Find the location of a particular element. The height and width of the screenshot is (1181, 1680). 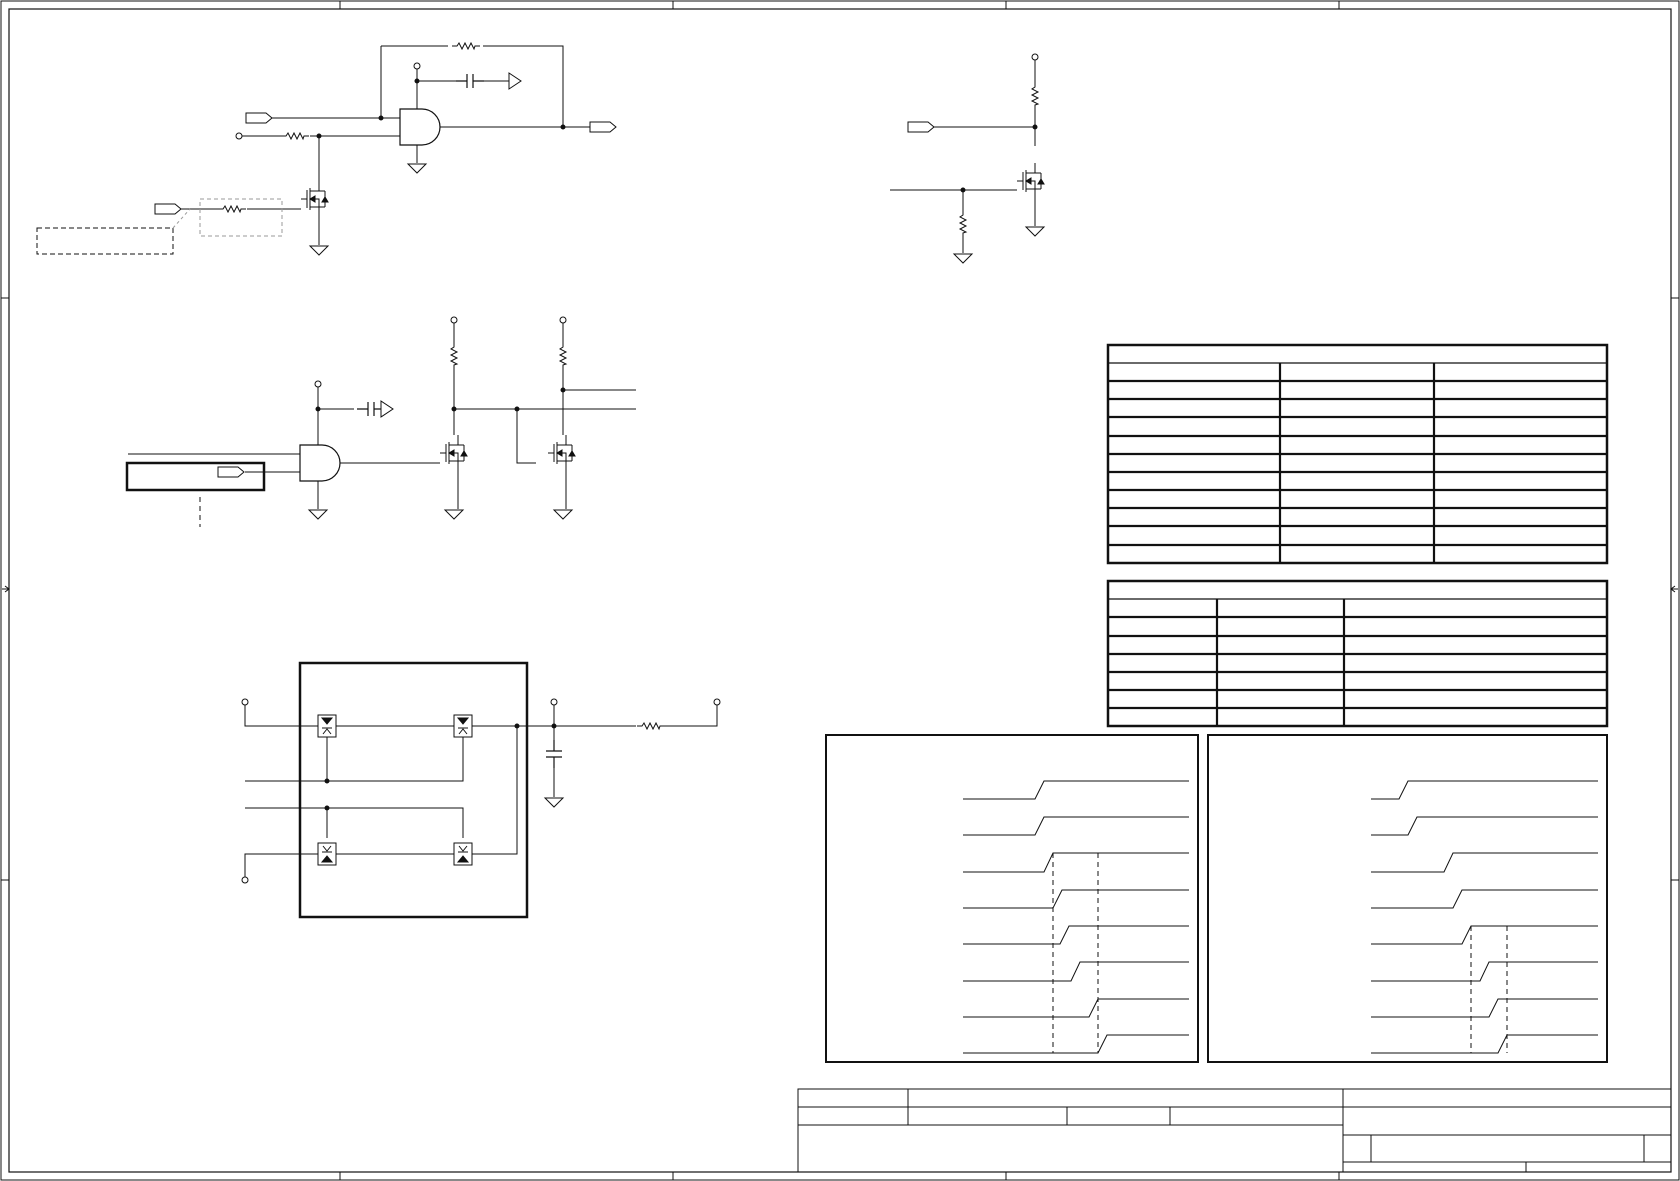

upper-table is located at coordinates (1357, 454).